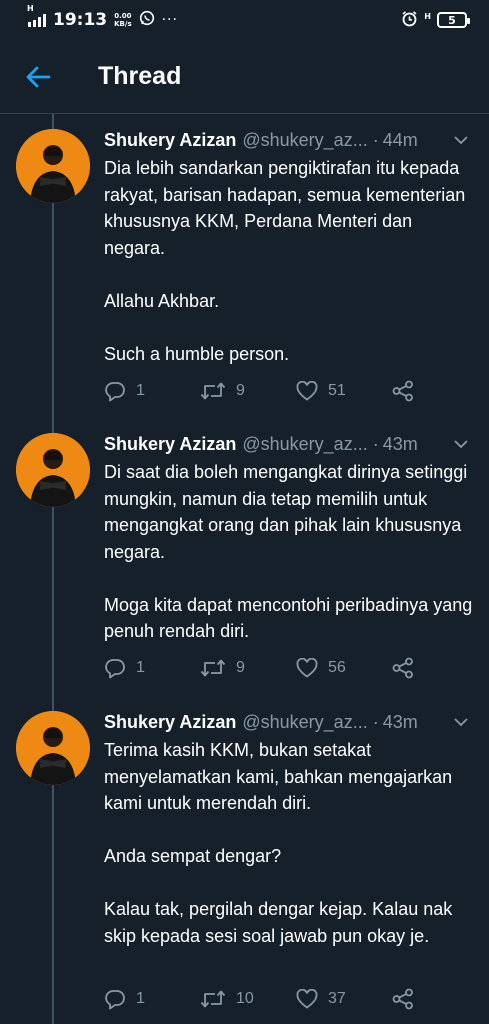 Image resolution: width=489 pixels, height=1024 pixels. Describe the element at coordinates (337, 998) in the screenshot. I see `like-count: 37` at that location.